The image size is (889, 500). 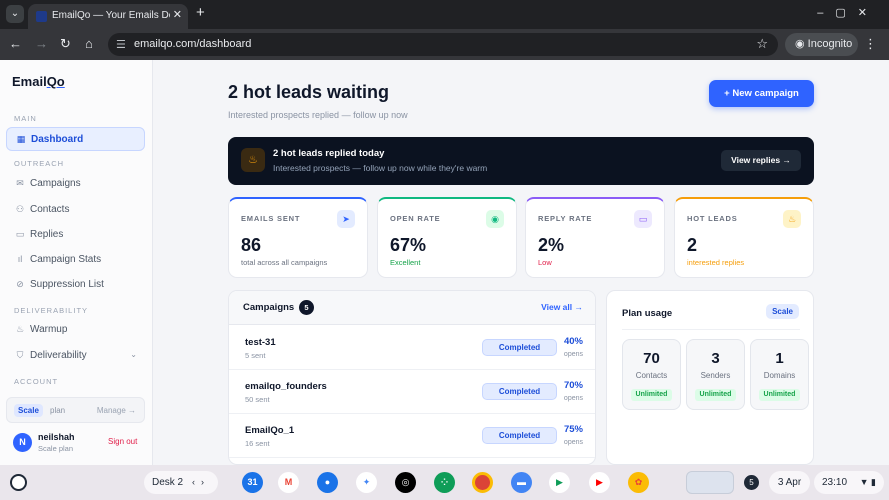 What do you see at coordinates (715, 375) in the screenshot?
I see `usage-label: Senders` at bounding box center [715, 375].